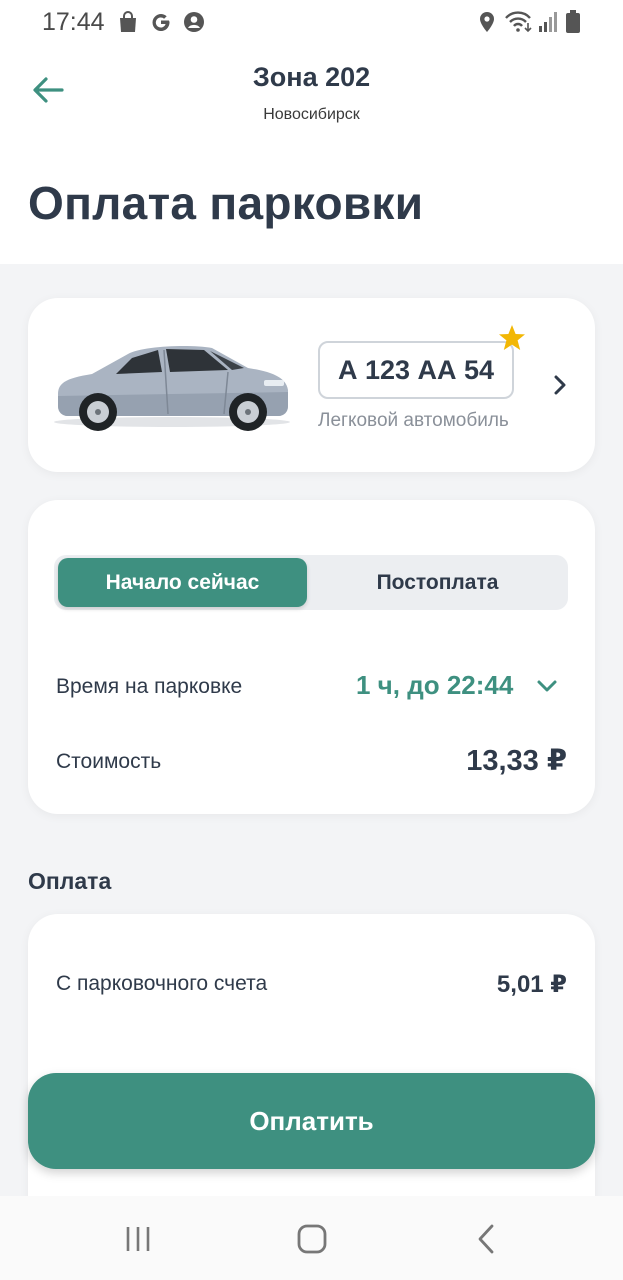  What do you see at coordinates (311, 77) in the screenshot?
I see `zone-title: Зона 202` at bounding box center [311, 77].